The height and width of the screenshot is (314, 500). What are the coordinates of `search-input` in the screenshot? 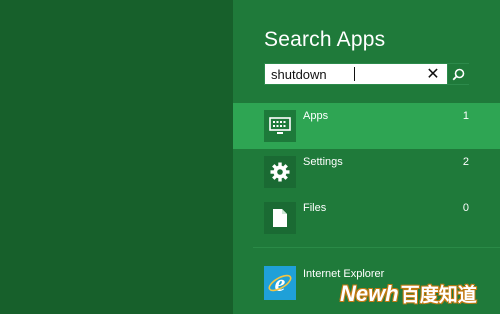 It's located at (345, 74).